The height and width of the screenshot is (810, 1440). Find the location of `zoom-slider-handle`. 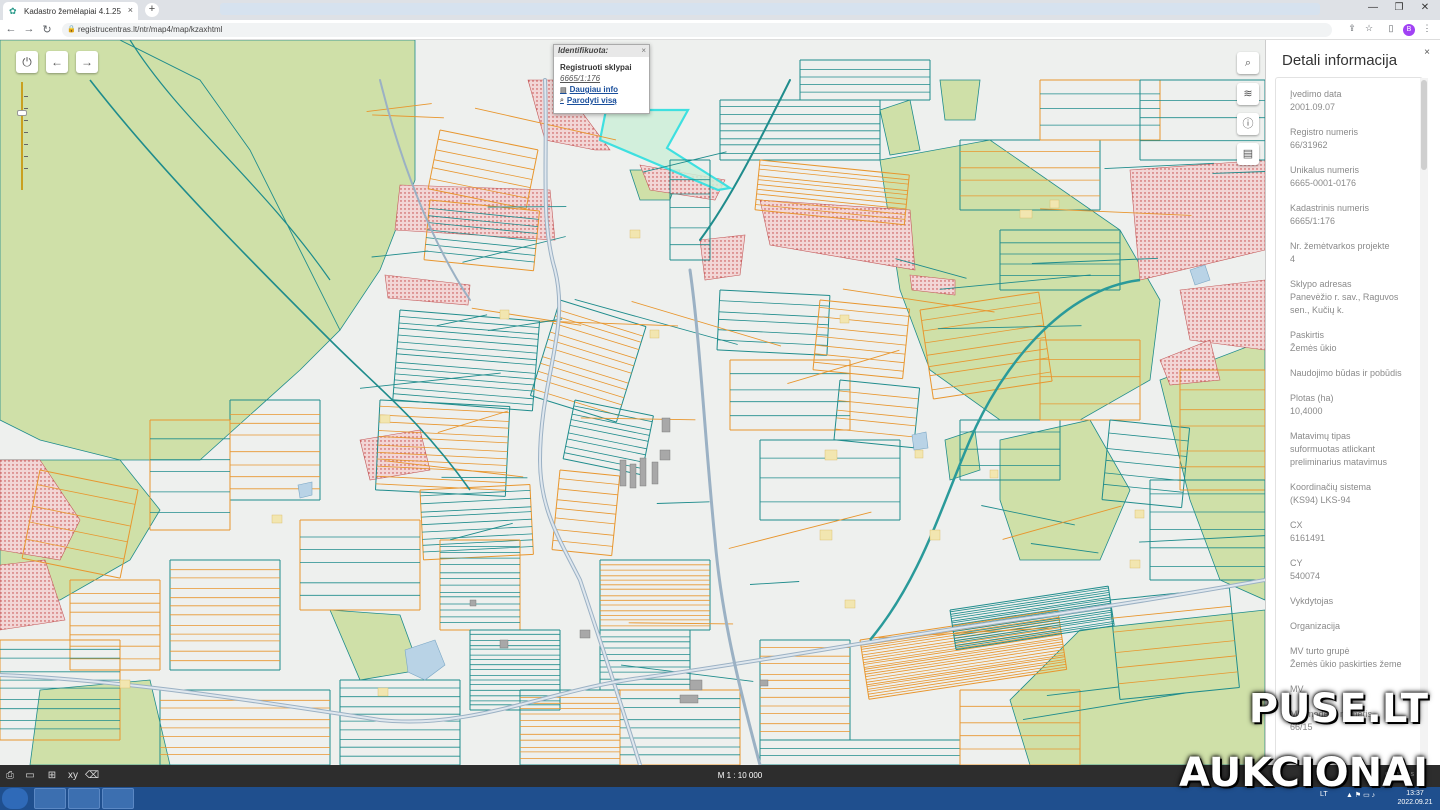

zoom-slider-handle is located at coordinates (22, 113).